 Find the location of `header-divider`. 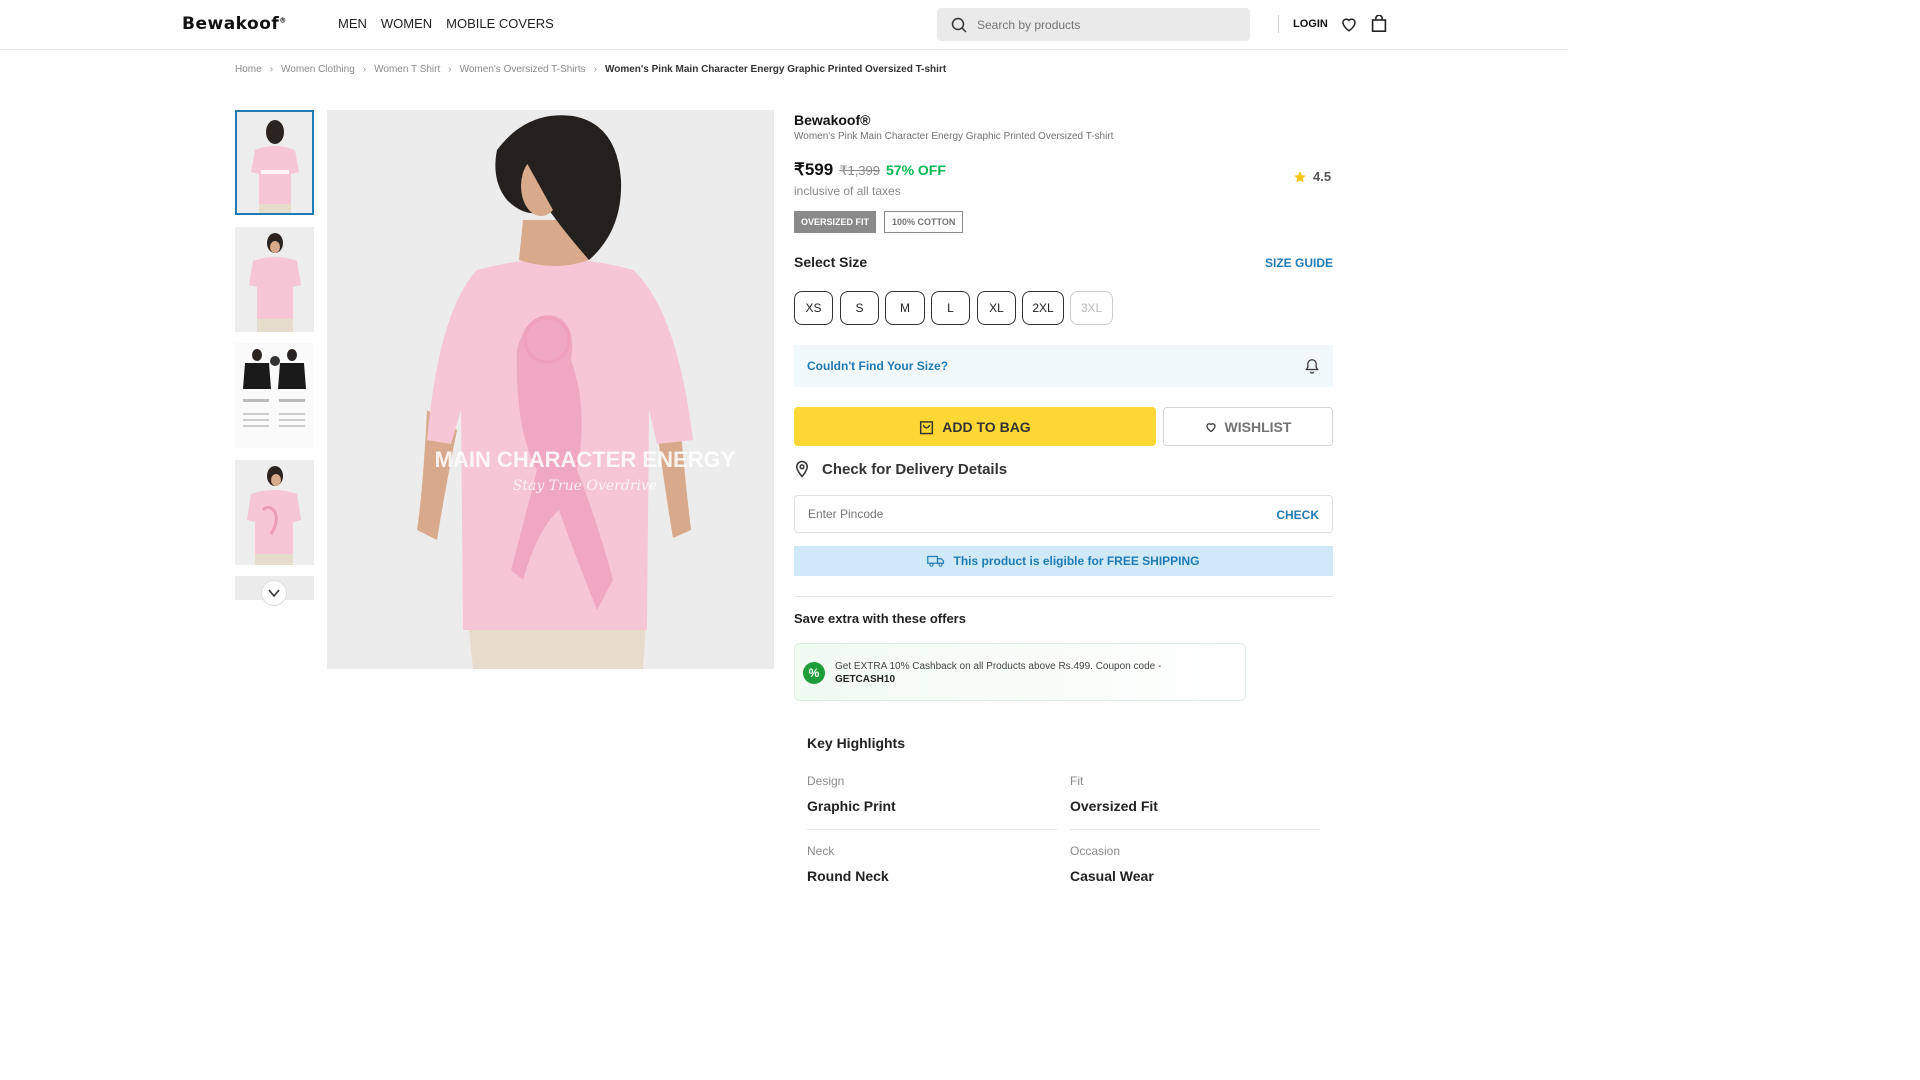

header-divider is located at coordinates (1278, 24).